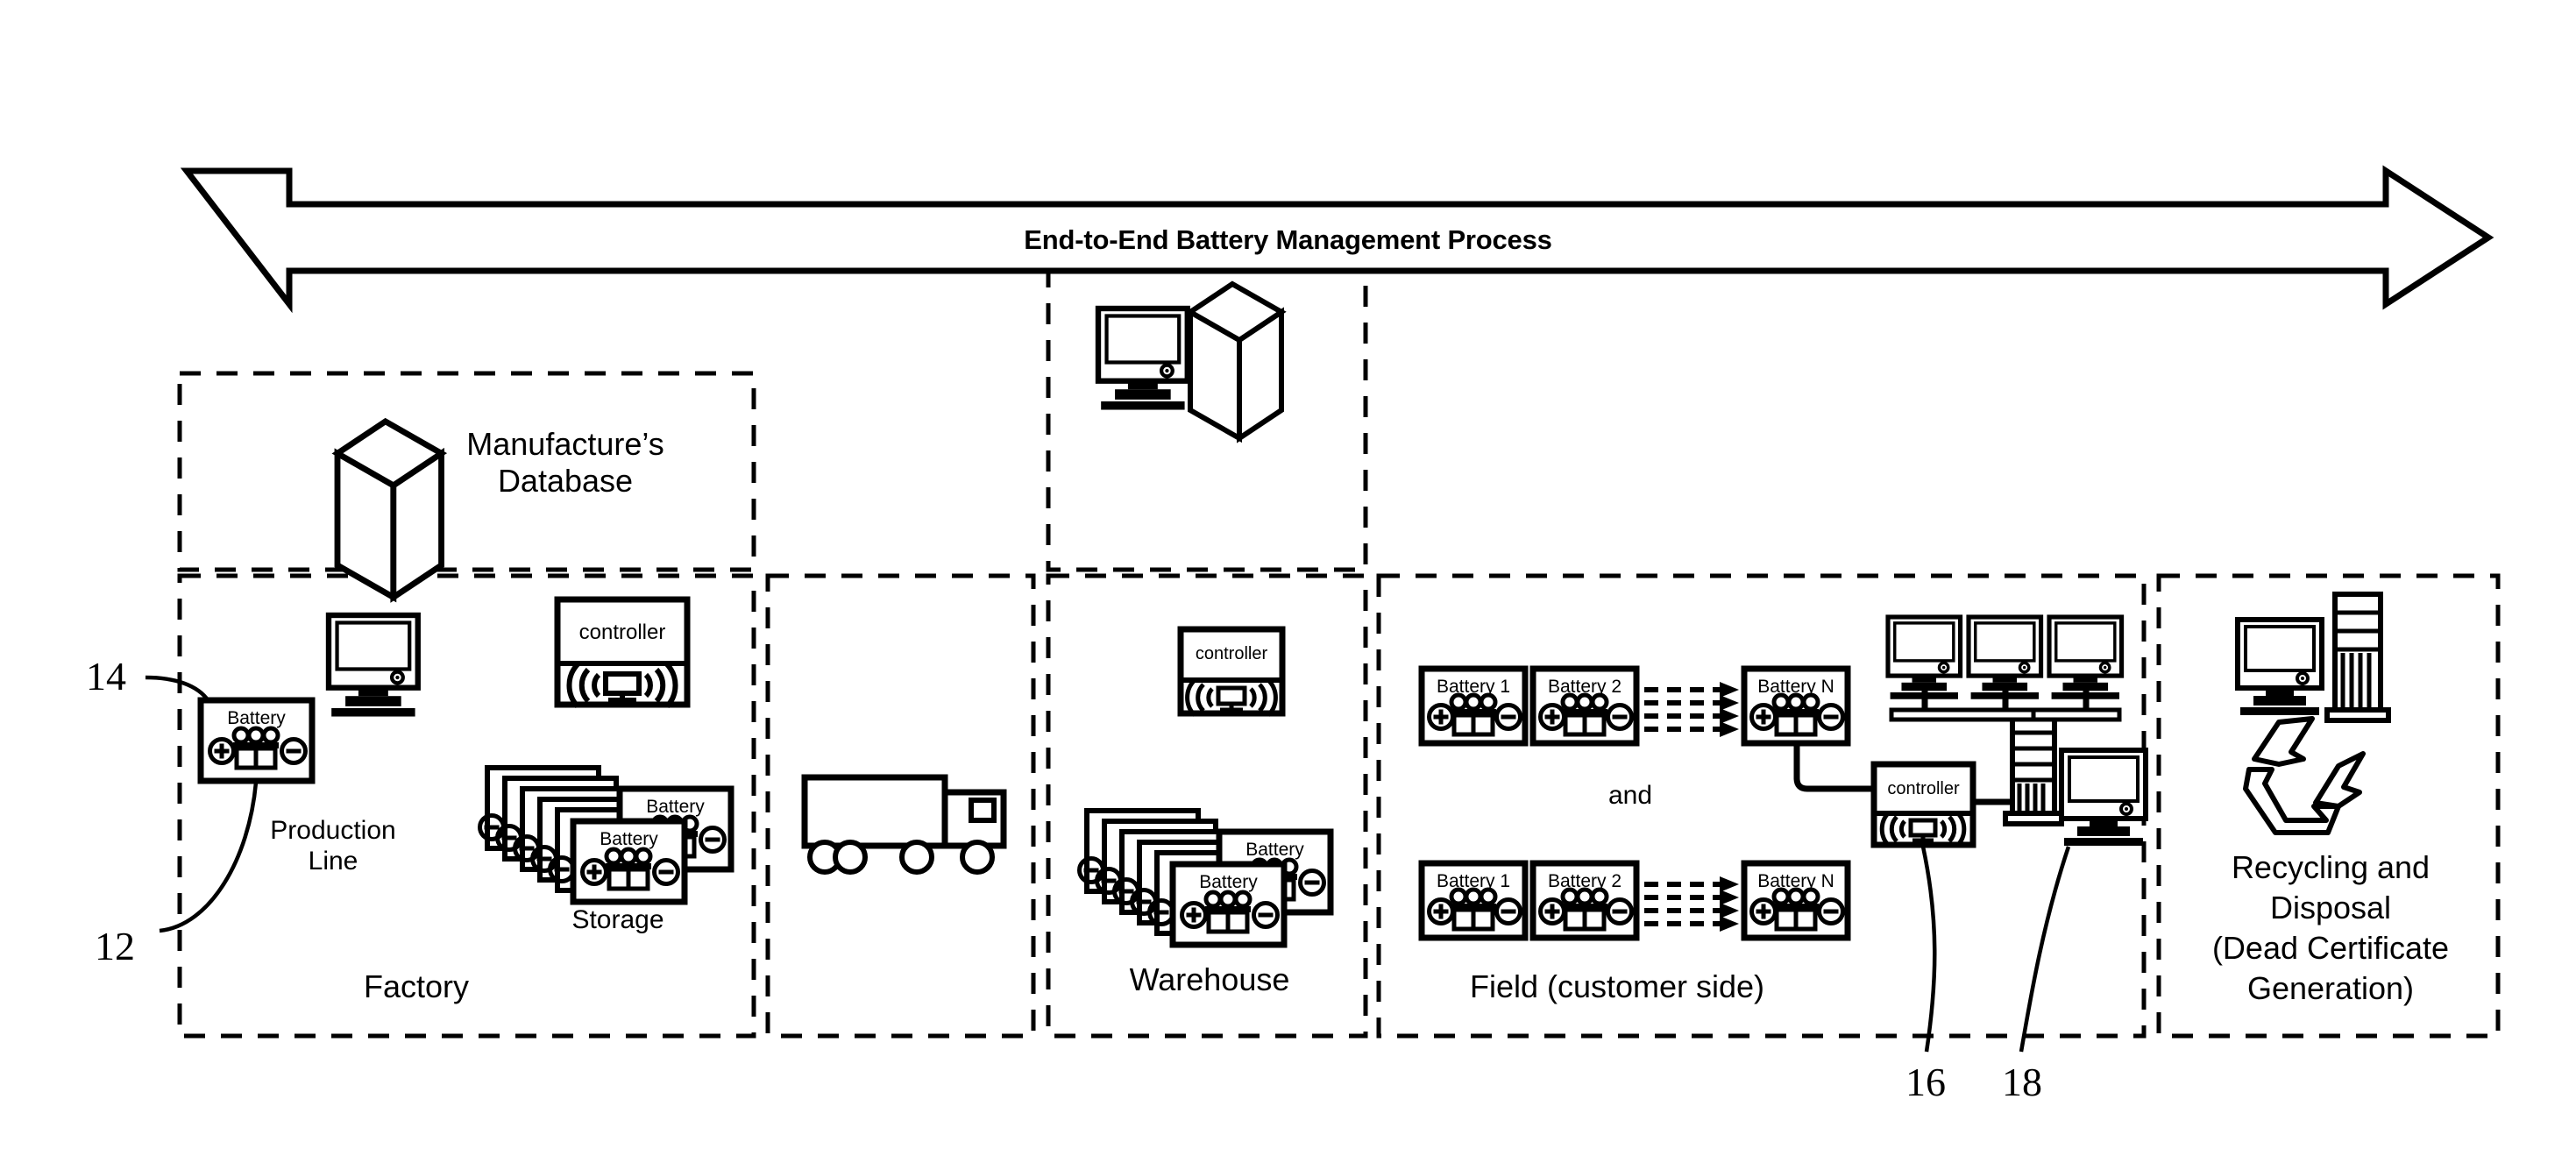 This screenshot has height=1163, width=2576. Describe the element at coordinates (2357, 657) in the screenshot. I see `server-tower-icon-recycling` at that location.